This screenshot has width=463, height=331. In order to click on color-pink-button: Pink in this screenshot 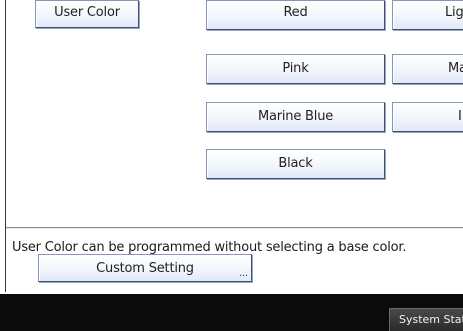, I will do `click(295, 69)`.